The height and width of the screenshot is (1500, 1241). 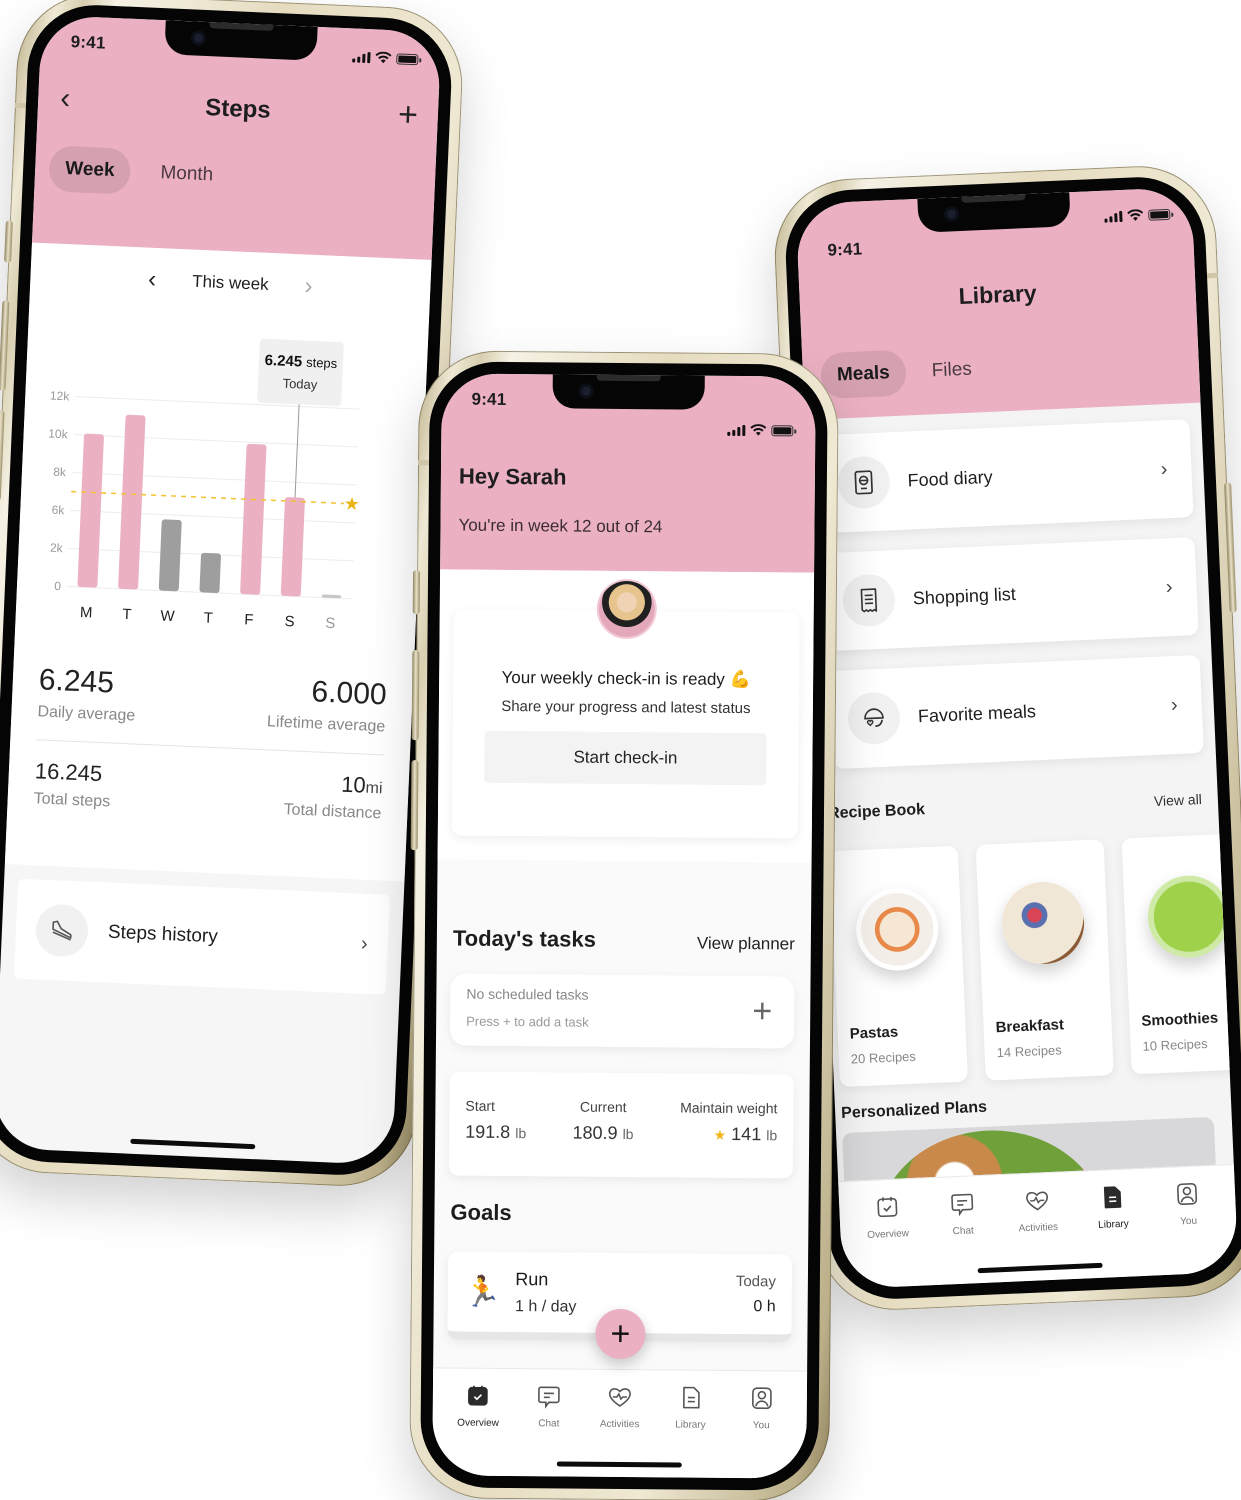 What do you see at coordinates (914, 1110) in the screenshot?
I see `section-title: Personalized Plans` at bounding box center [914, 1110].